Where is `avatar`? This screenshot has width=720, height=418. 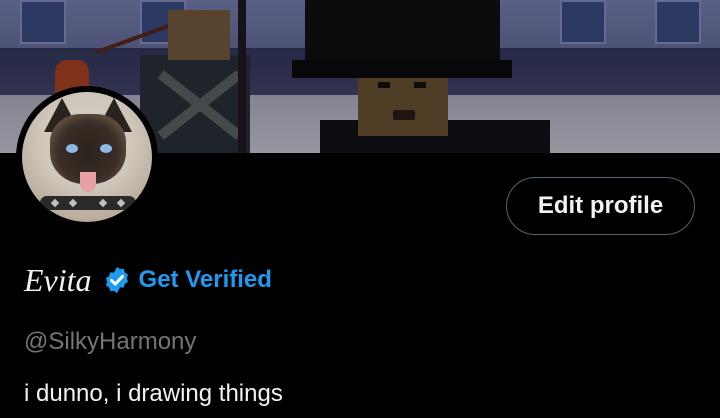
avatar is located at coordinates (87, 157).